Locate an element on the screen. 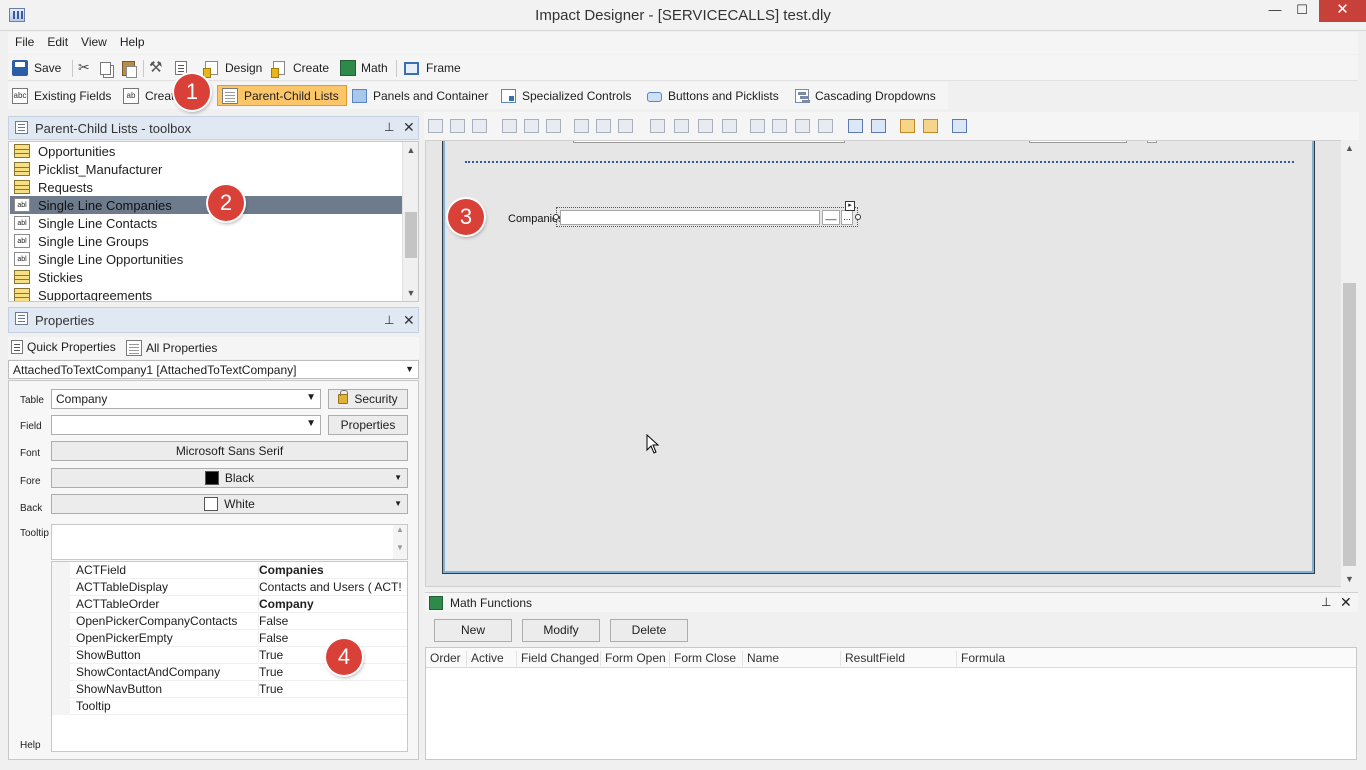  create-button: Create is located at coordinates (300, 68).